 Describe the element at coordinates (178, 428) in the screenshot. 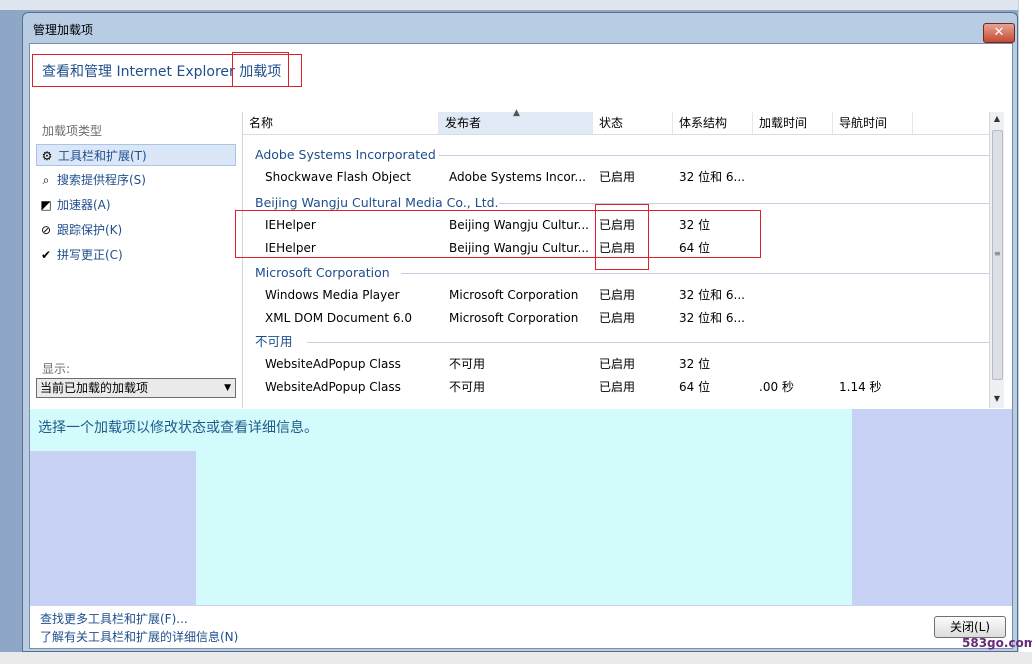

I see `details-hint: 选择一个加载项以修改状态或查看详细信息。` at that location.